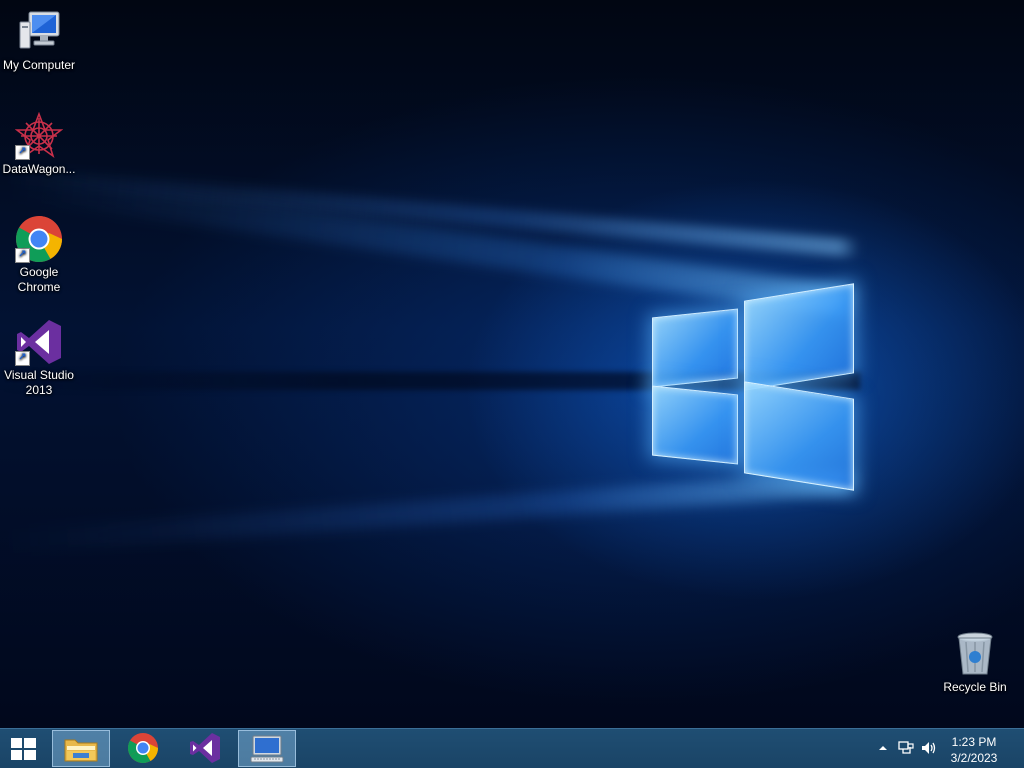 The image size is (1024, 772). I want to click on taskbar: 1:23 PM 3/2/2023, so click(512, 748).